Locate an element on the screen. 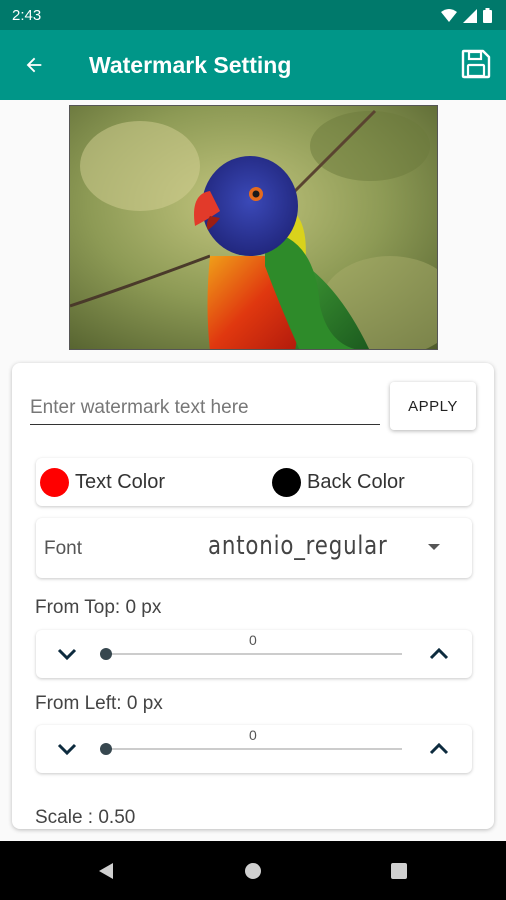 This screenshot has width=506, height=900. back-color-swatch is located at coordinates (286, 482).